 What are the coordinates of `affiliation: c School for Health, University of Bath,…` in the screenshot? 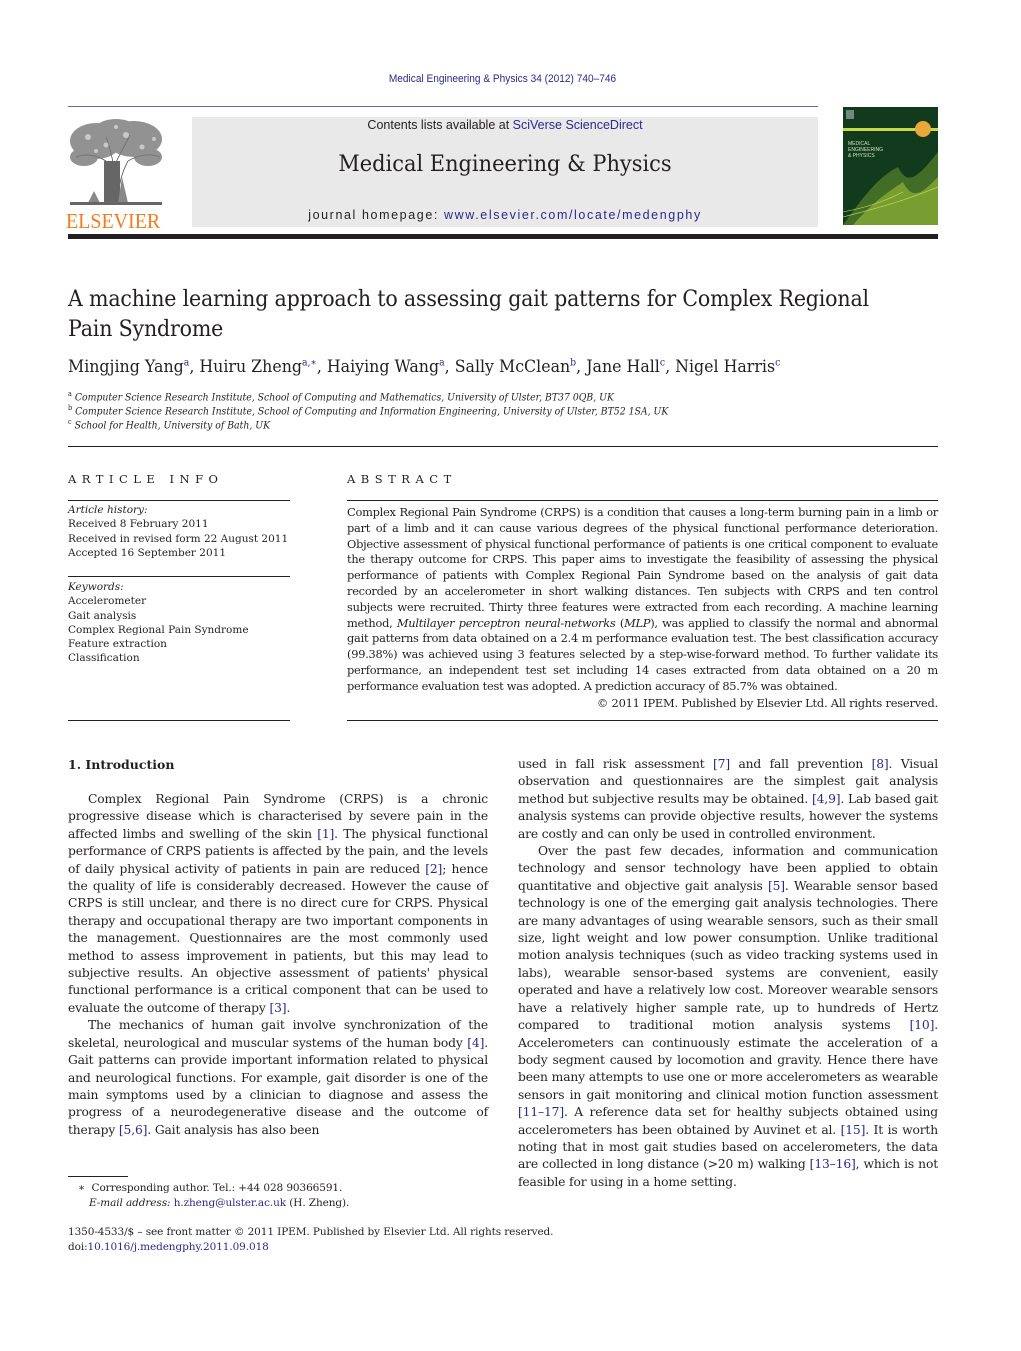 It's located at (486, 424).